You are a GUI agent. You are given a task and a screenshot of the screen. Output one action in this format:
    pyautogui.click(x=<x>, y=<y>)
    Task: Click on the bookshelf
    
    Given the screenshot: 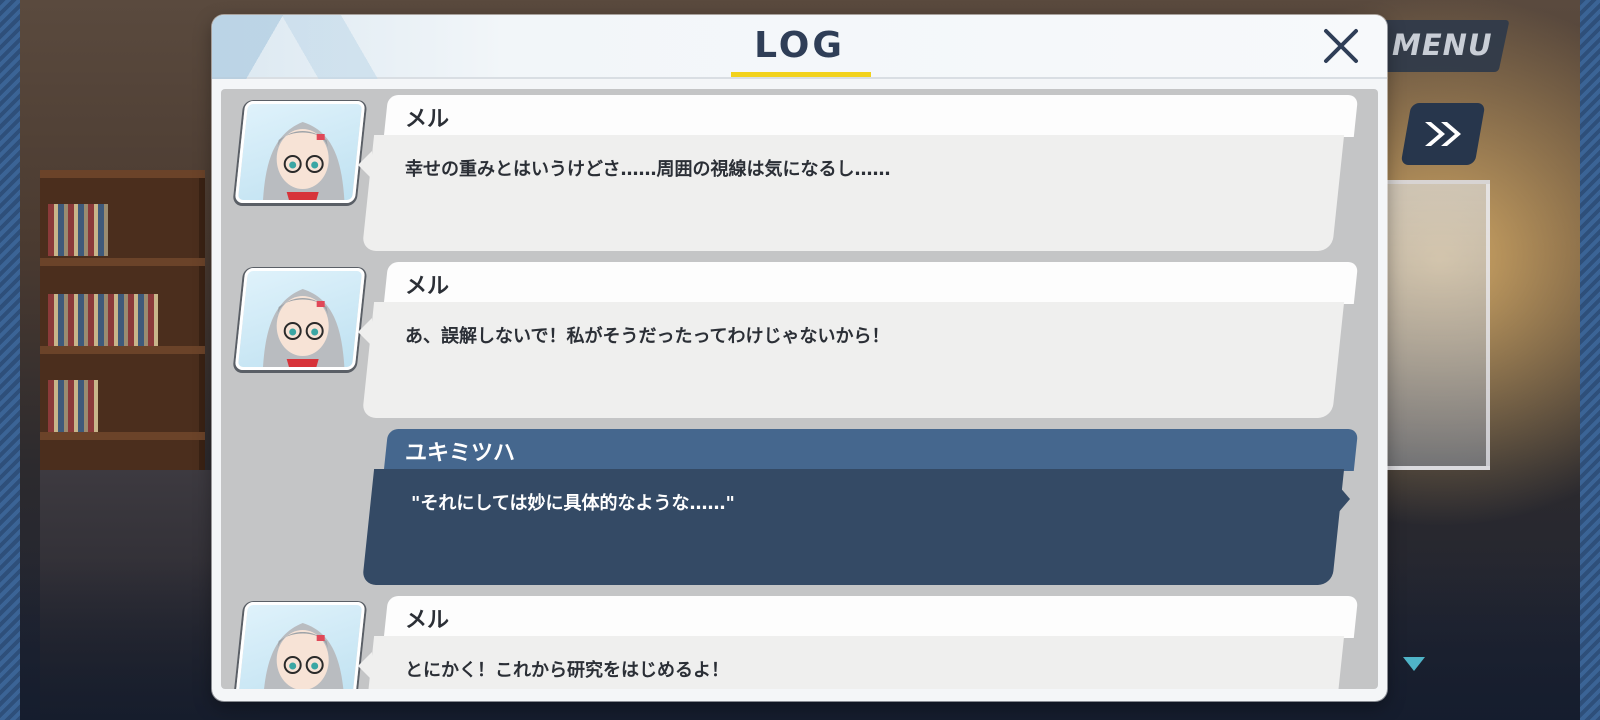 What is the action you would take?
    pyautogui.click(x=122, y=325)
    